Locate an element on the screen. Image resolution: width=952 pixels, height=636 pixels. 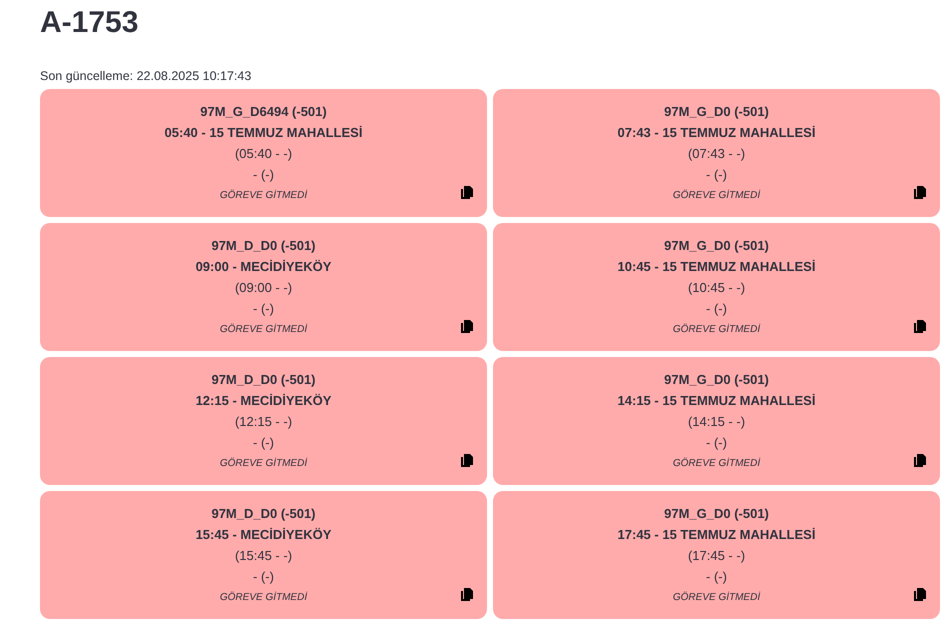
trip-departure: 12:15 - MECİDİYEKÖY is located at coordinates (264, 401).